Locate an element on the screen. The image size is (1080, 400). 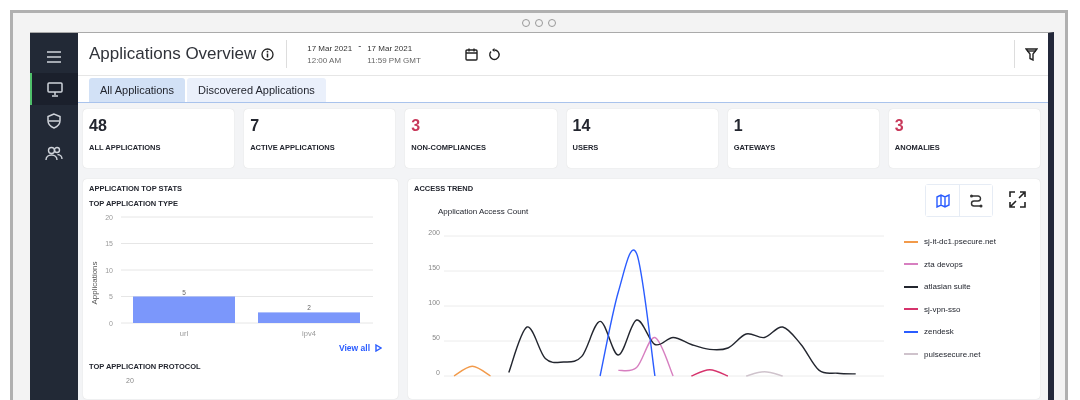
start-time: 12:00 AM is located at coordinates (325, 60).